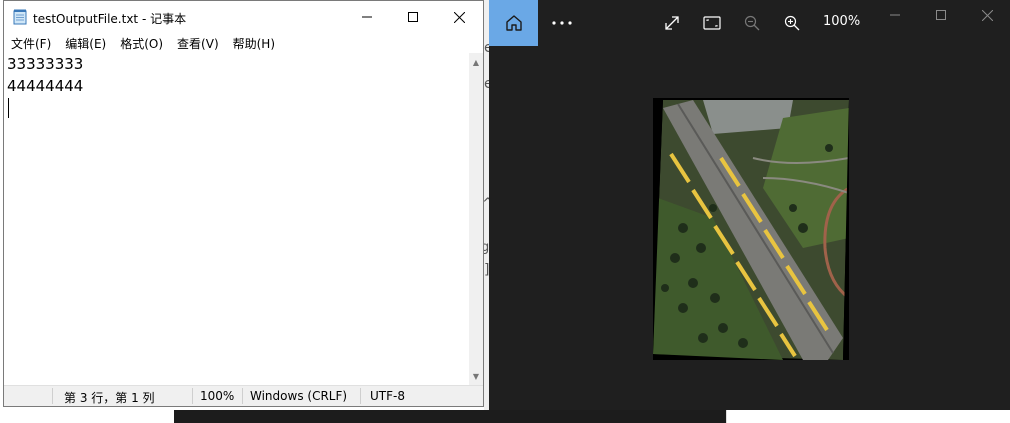  I want to click on status-encoding: UTF-8, so click(387, 396).